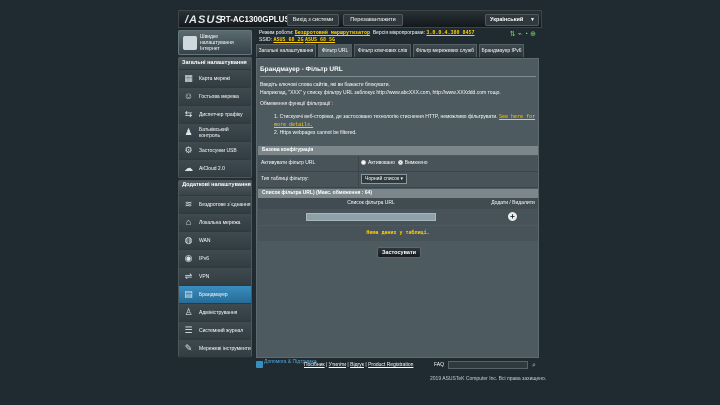  What do you see at coordinates (204, 20) in the screenshot?
I see `asus-logo: /ASUS` at bounding box center [204, 20].